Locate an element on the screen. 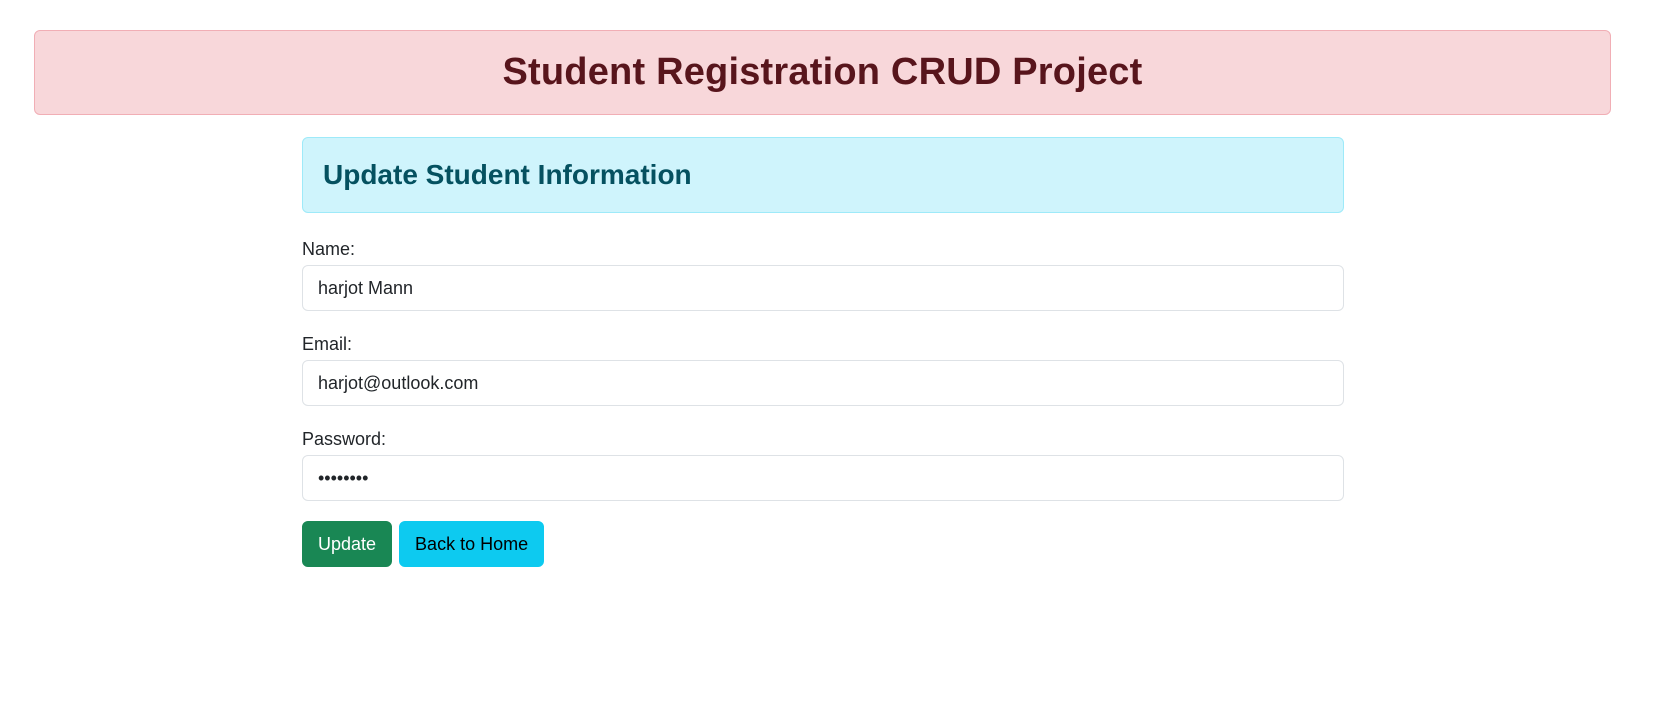  page-title: Student Registration CRUD Project is located at coordinates (822, 72).